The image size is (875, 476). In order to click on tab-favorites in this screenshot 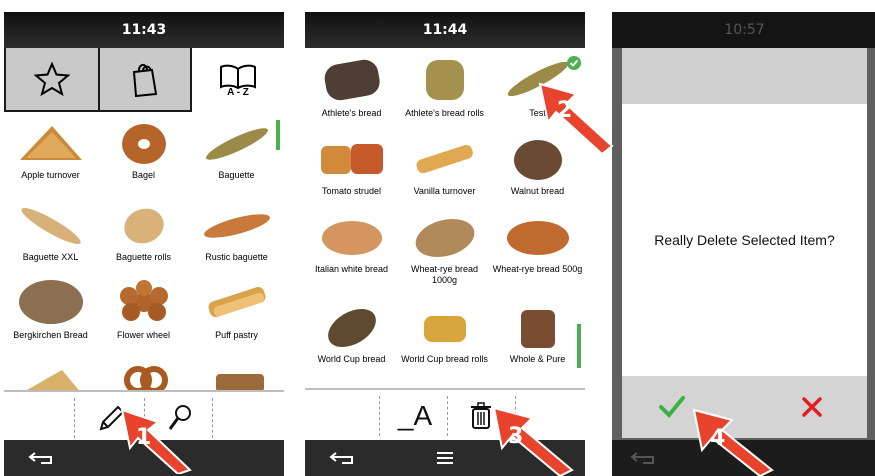, I will do `click(51, 80)`.